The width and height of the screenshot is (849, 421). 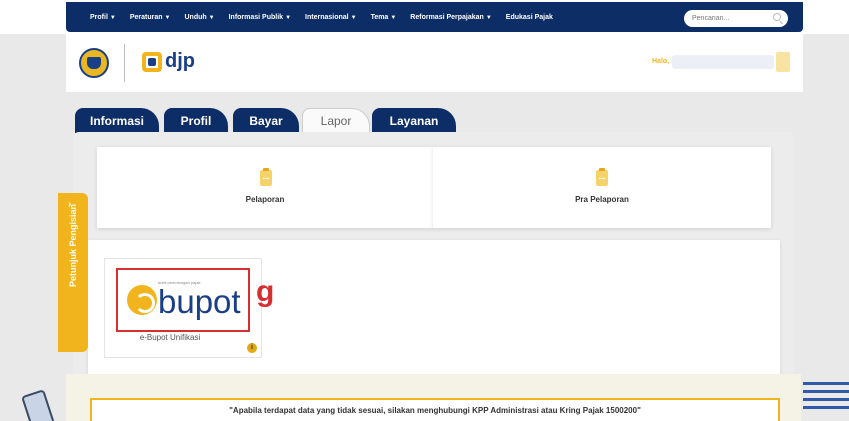 What do you see at coordinates (265, 187) in the screenshot?
I see `service-card-pelaporan: Pelaporan` at bounding box center [265, 187].